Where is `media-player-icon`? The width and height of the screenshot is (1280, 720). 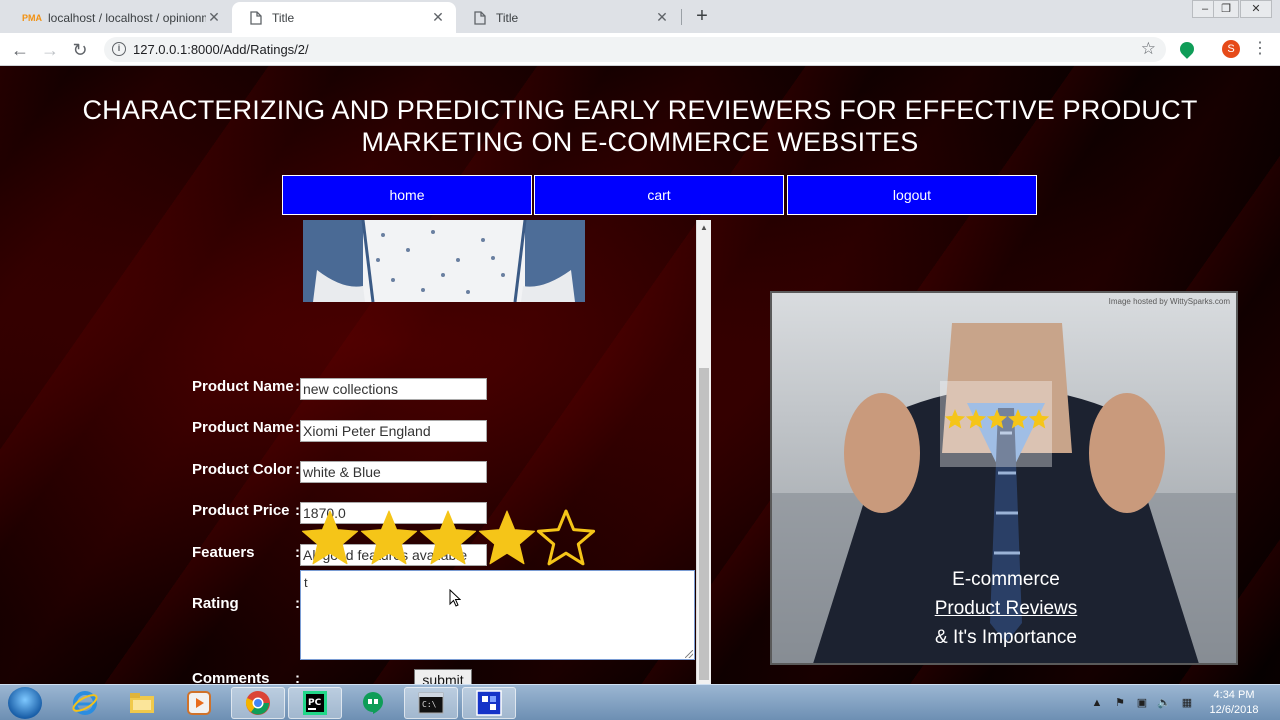 media-player-icon is located at coordinates (199, 703).